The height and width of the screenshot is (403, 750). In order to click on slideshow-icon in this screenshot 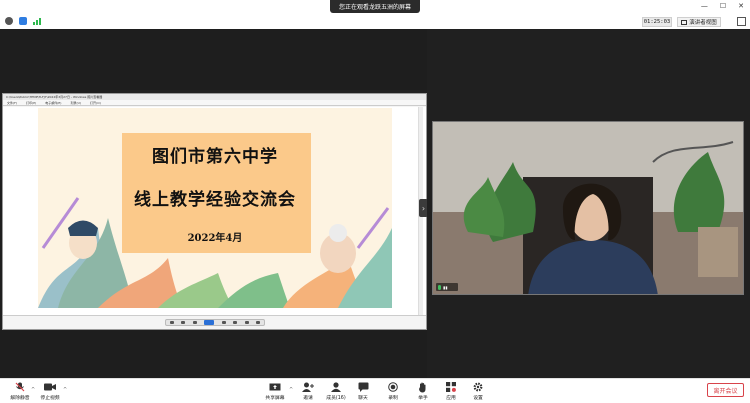, I will do `click(209, 322)`.